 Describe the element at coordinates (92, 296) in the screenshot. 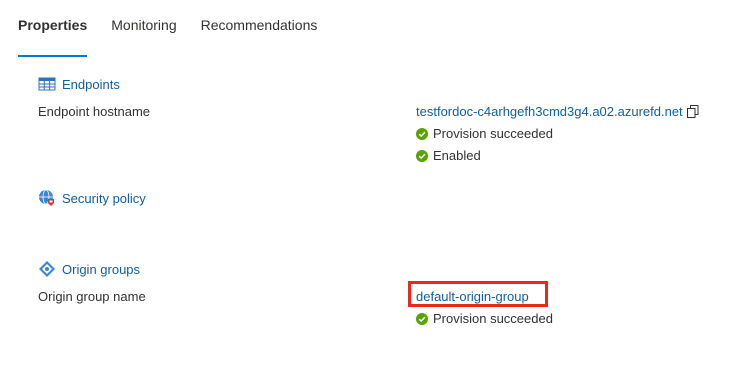

I see `origin-group-name-label: Origin group name` at that location.